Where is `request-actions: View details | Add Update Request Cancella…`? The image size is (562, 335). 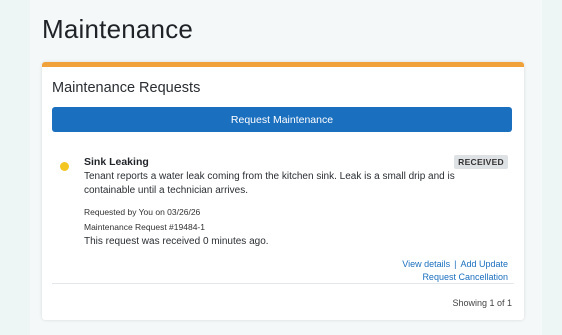
request-actions: View details | Add Update Request Cancella… is located at coordinates (455, 271).